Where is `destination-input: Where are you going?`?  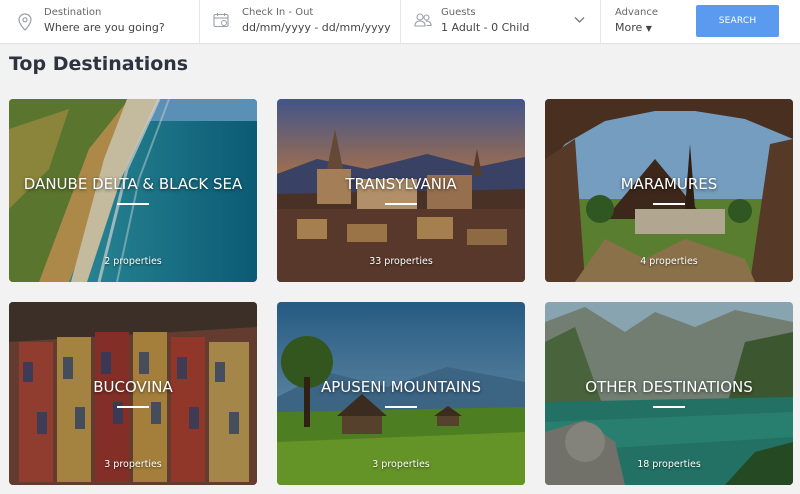
destination-input: Where are you going? is located at coordinates (104, 27).